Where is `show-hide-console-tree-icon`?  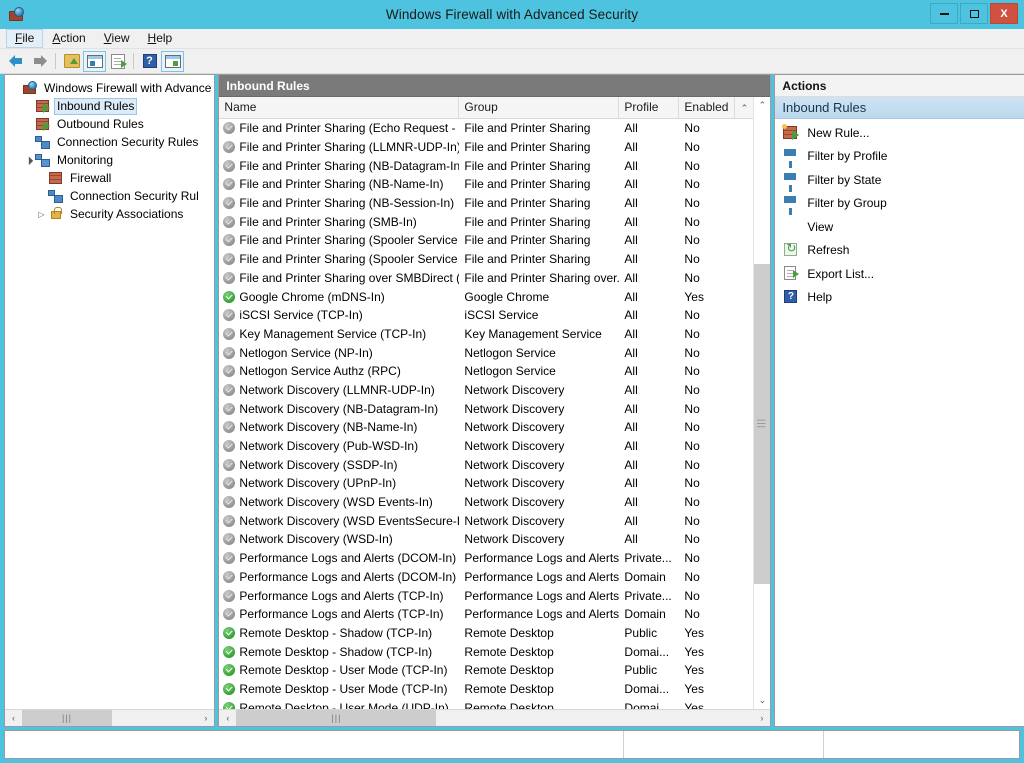
show-hide-console-tree-icon is located at coordinates (94, 61).